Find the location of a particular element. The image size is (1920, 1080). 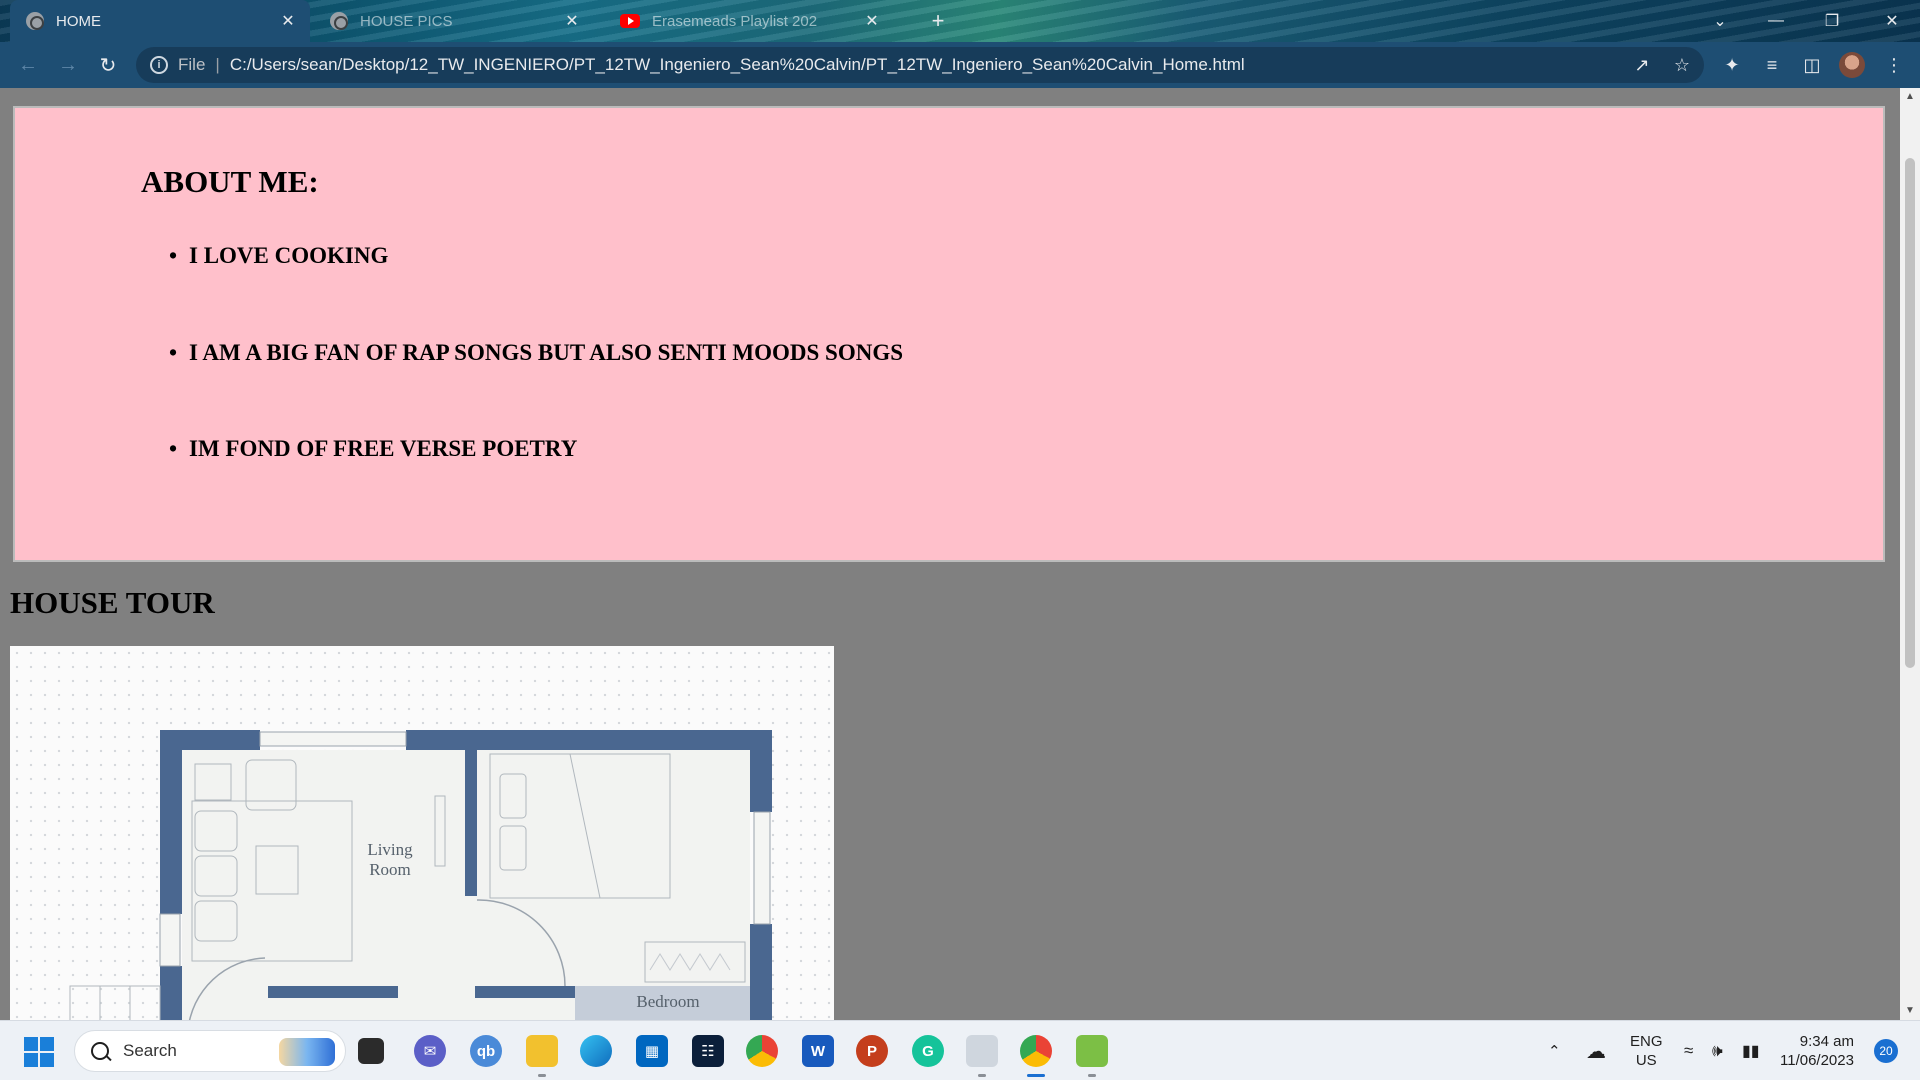

scrollbar-thumb is located at coordinates (1910, 413).